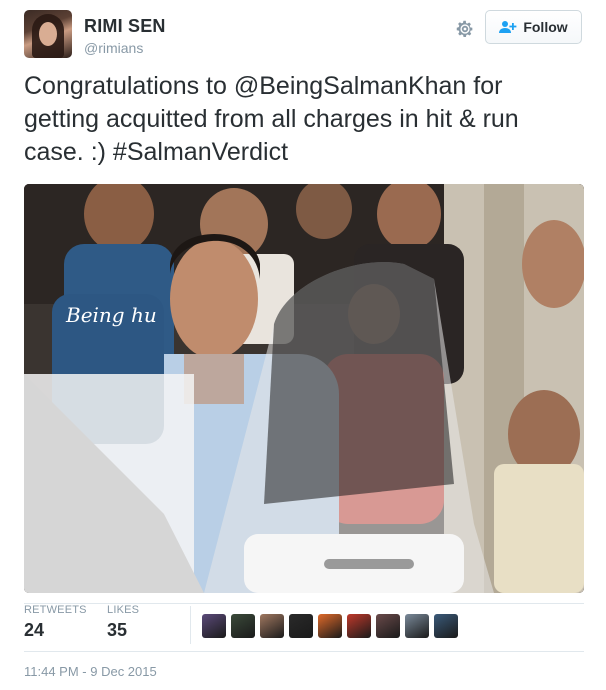 Image resolution: width=606 pixels, height=690 pixels. Describe the element at coordinates (350, 86) in the screenshot. I see `mention-link: @BeingSalmanKhan` at that location.